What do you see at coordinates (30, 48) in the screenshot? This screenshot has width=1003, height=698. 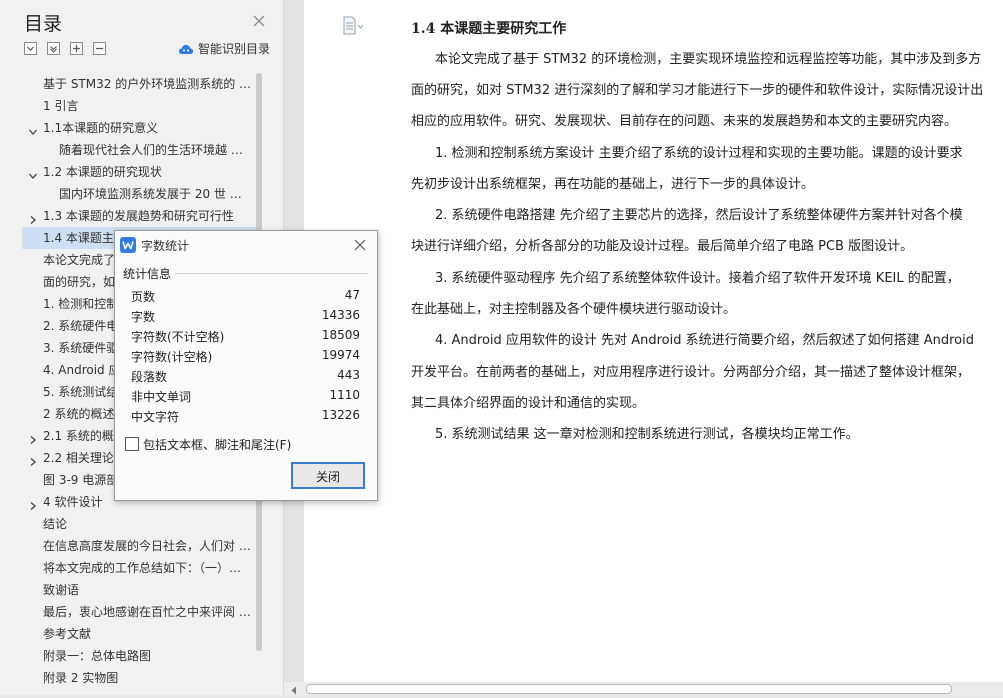 I see `collapse-all-icon` at bounding box center [30, 48].